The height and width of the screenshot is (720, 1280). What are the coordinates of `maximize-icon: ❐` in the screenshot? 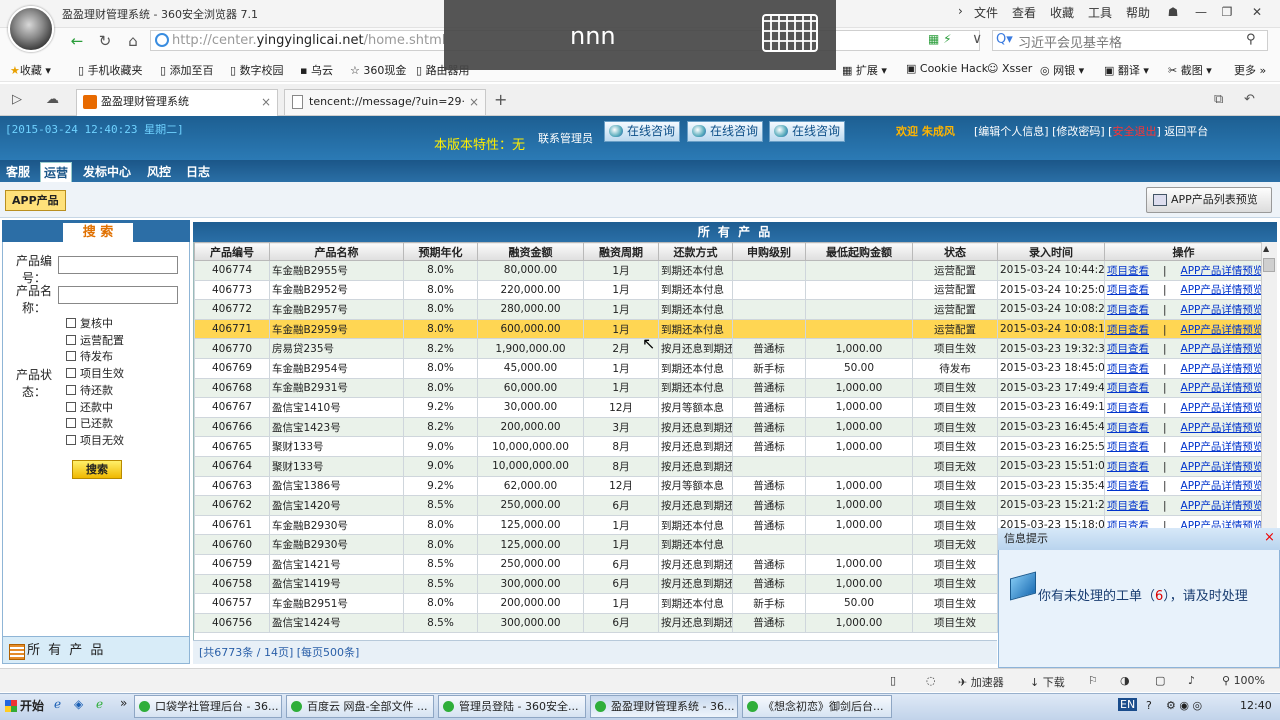 It's located at (1227, 12).